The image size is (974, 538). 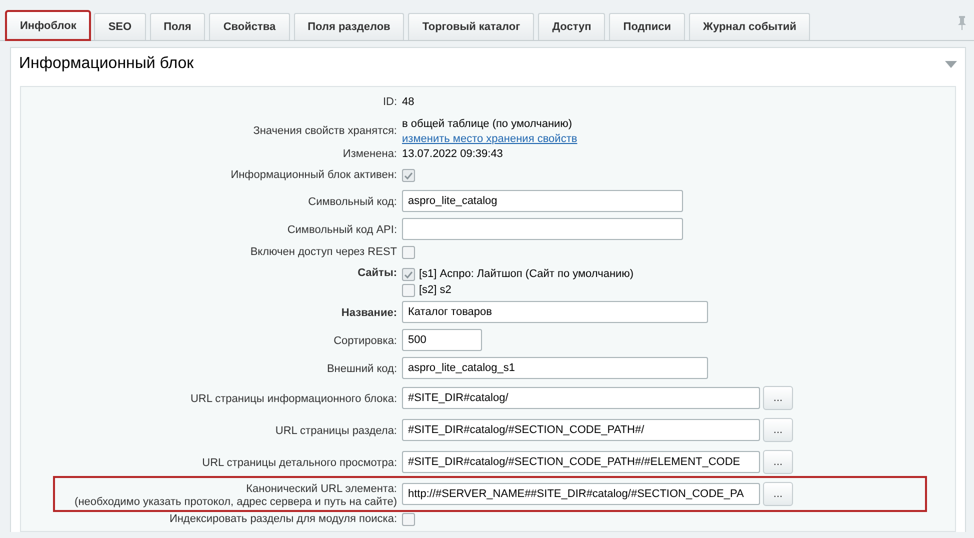 I want to click on field-label: Изменена:, so click(x=369, y=154).